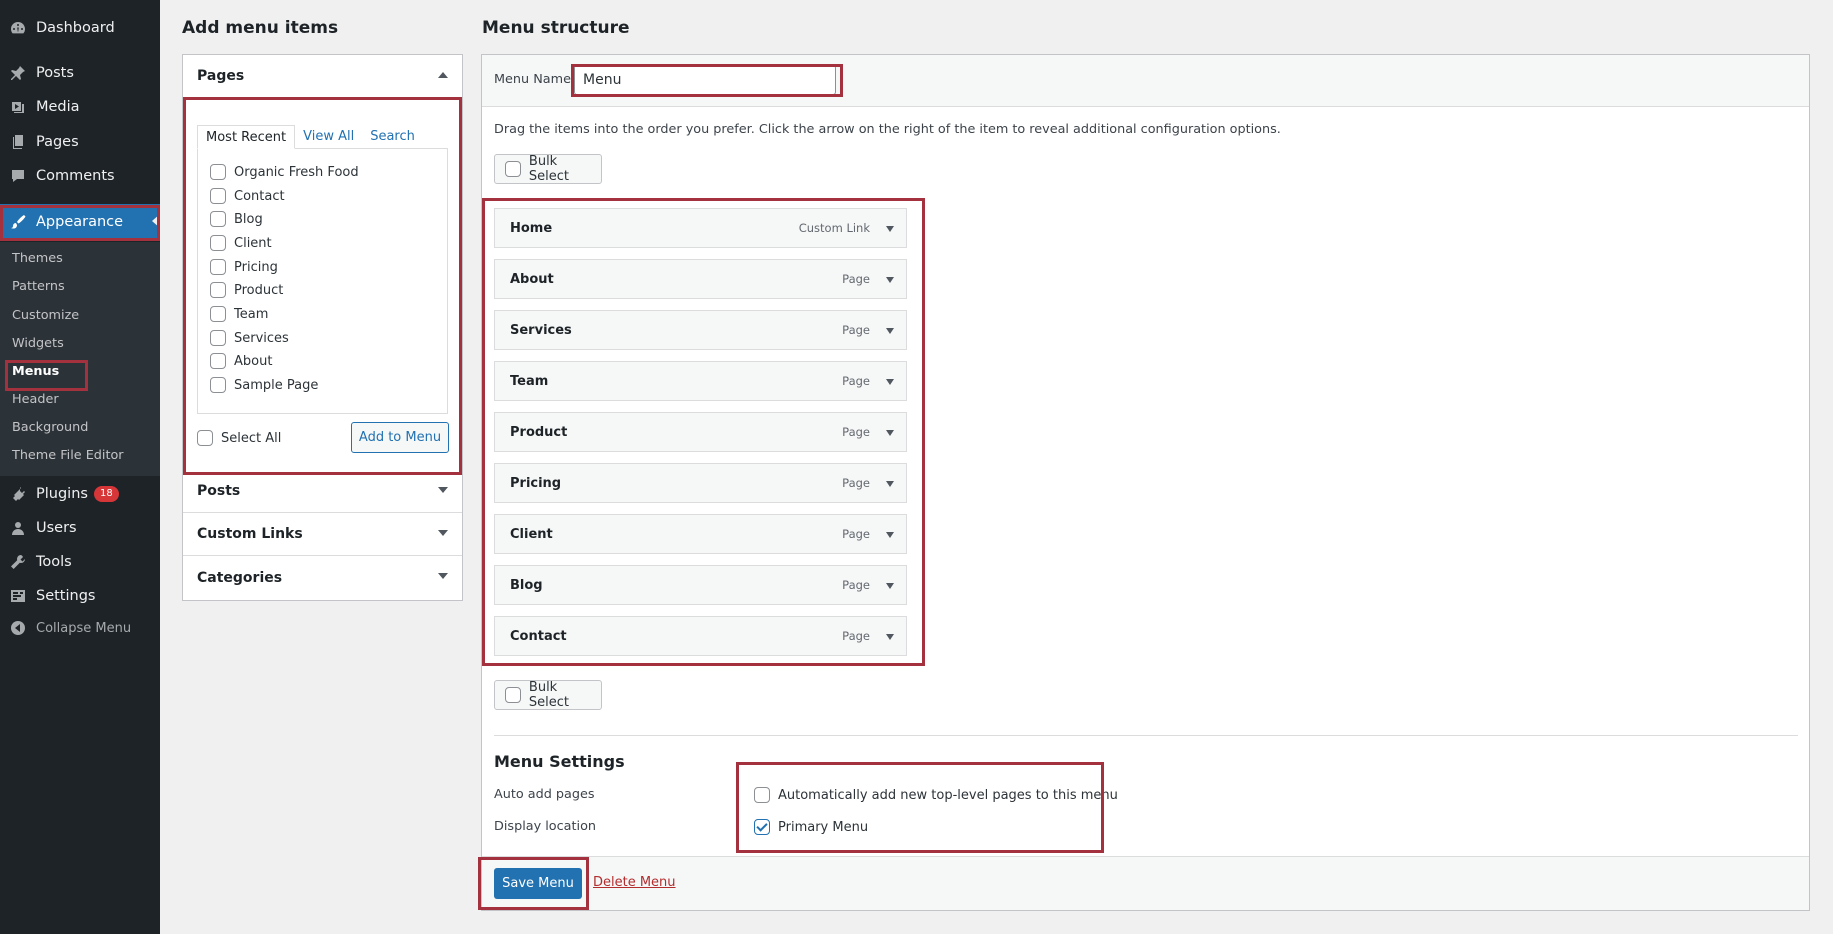  What do you see at coordinates (84, 628) in the screenshot?
I see `collapse-menu-label: Collapse Menu` at bounding box center [84, 628].